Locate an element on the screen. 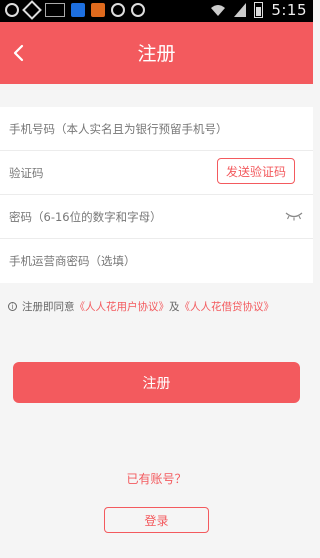  agreement-and: 及 is located at coordinates (174, 307).